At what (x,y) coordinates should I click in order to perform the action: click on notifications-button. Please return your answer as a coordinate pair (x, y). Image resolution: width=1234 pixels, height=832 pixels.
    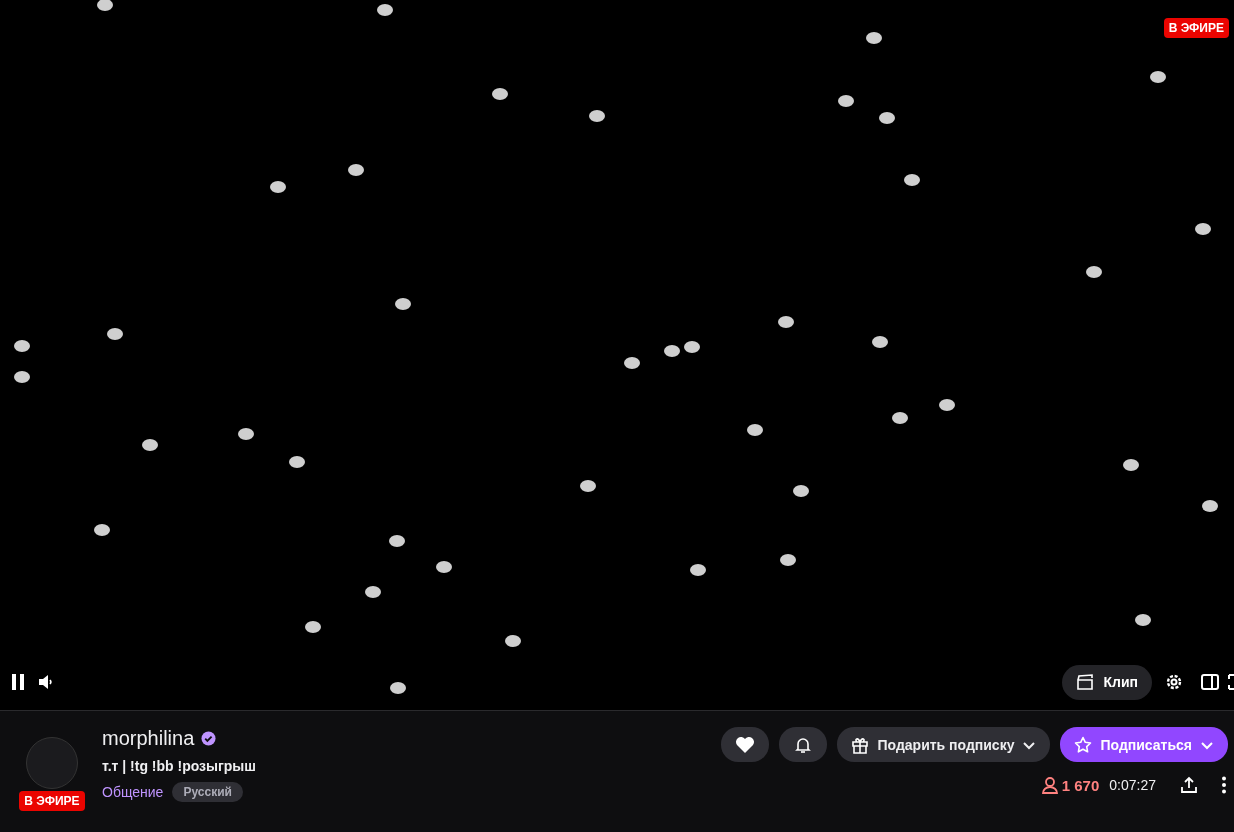
    Looking at the image, I should click on (803, 744).